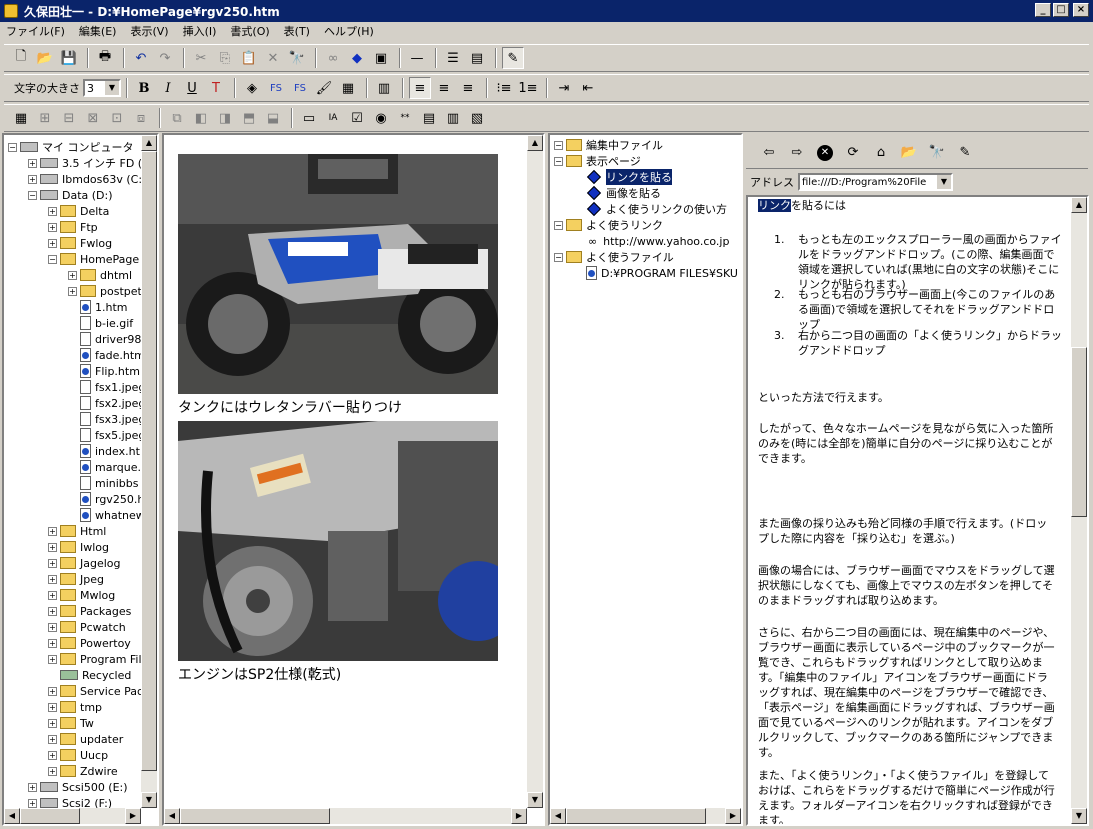 Image resolution: width=1093 pixels, height=829 pixels. I want to click on bookmark-hscroll: ◀ ▶, so click(645, 816).